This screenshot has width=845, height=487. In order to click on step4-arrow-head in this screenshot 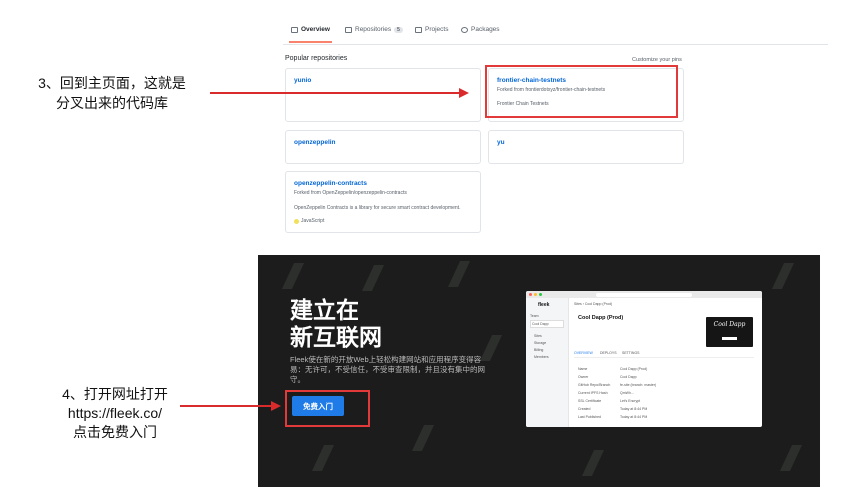, I will do `click(276, 406)`.